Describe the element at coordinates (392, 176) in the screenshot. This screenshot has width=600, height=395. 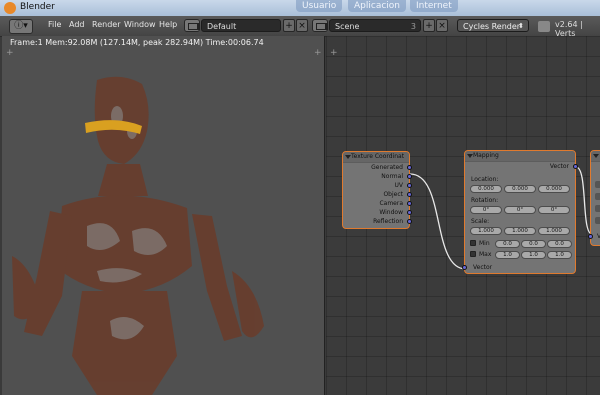
I see `output-normal: Normal` at that location.